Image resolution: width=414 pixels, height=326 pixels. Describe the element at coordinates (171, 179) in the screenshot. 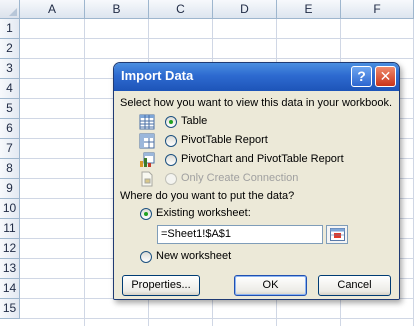

I see `connection-radio` at that location.